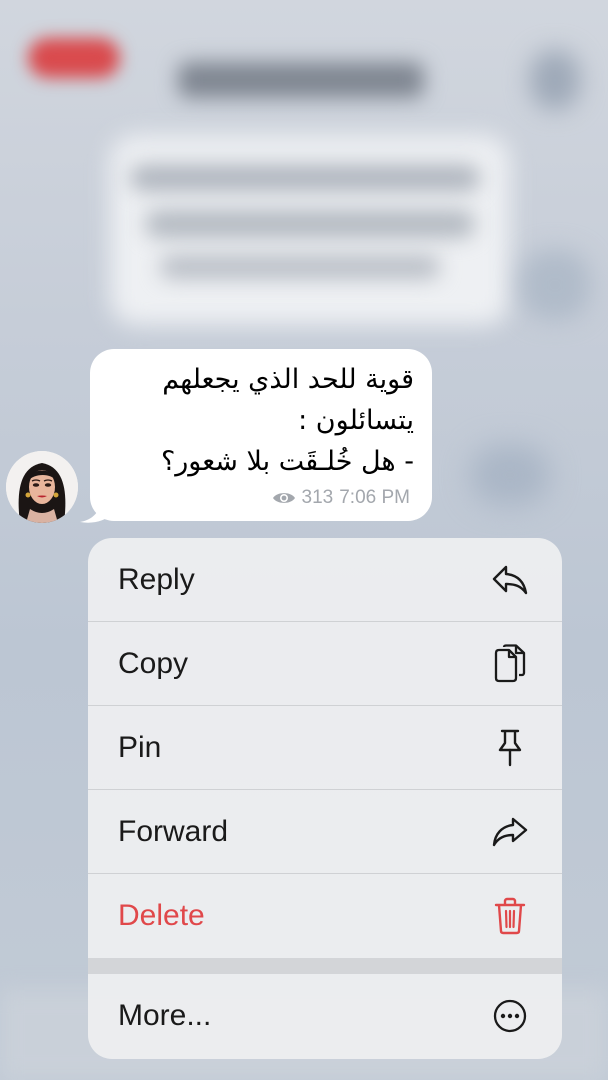 The width and height of the screenshot is (608, 1080). I want to click on forward-icon, so click(510, 832).